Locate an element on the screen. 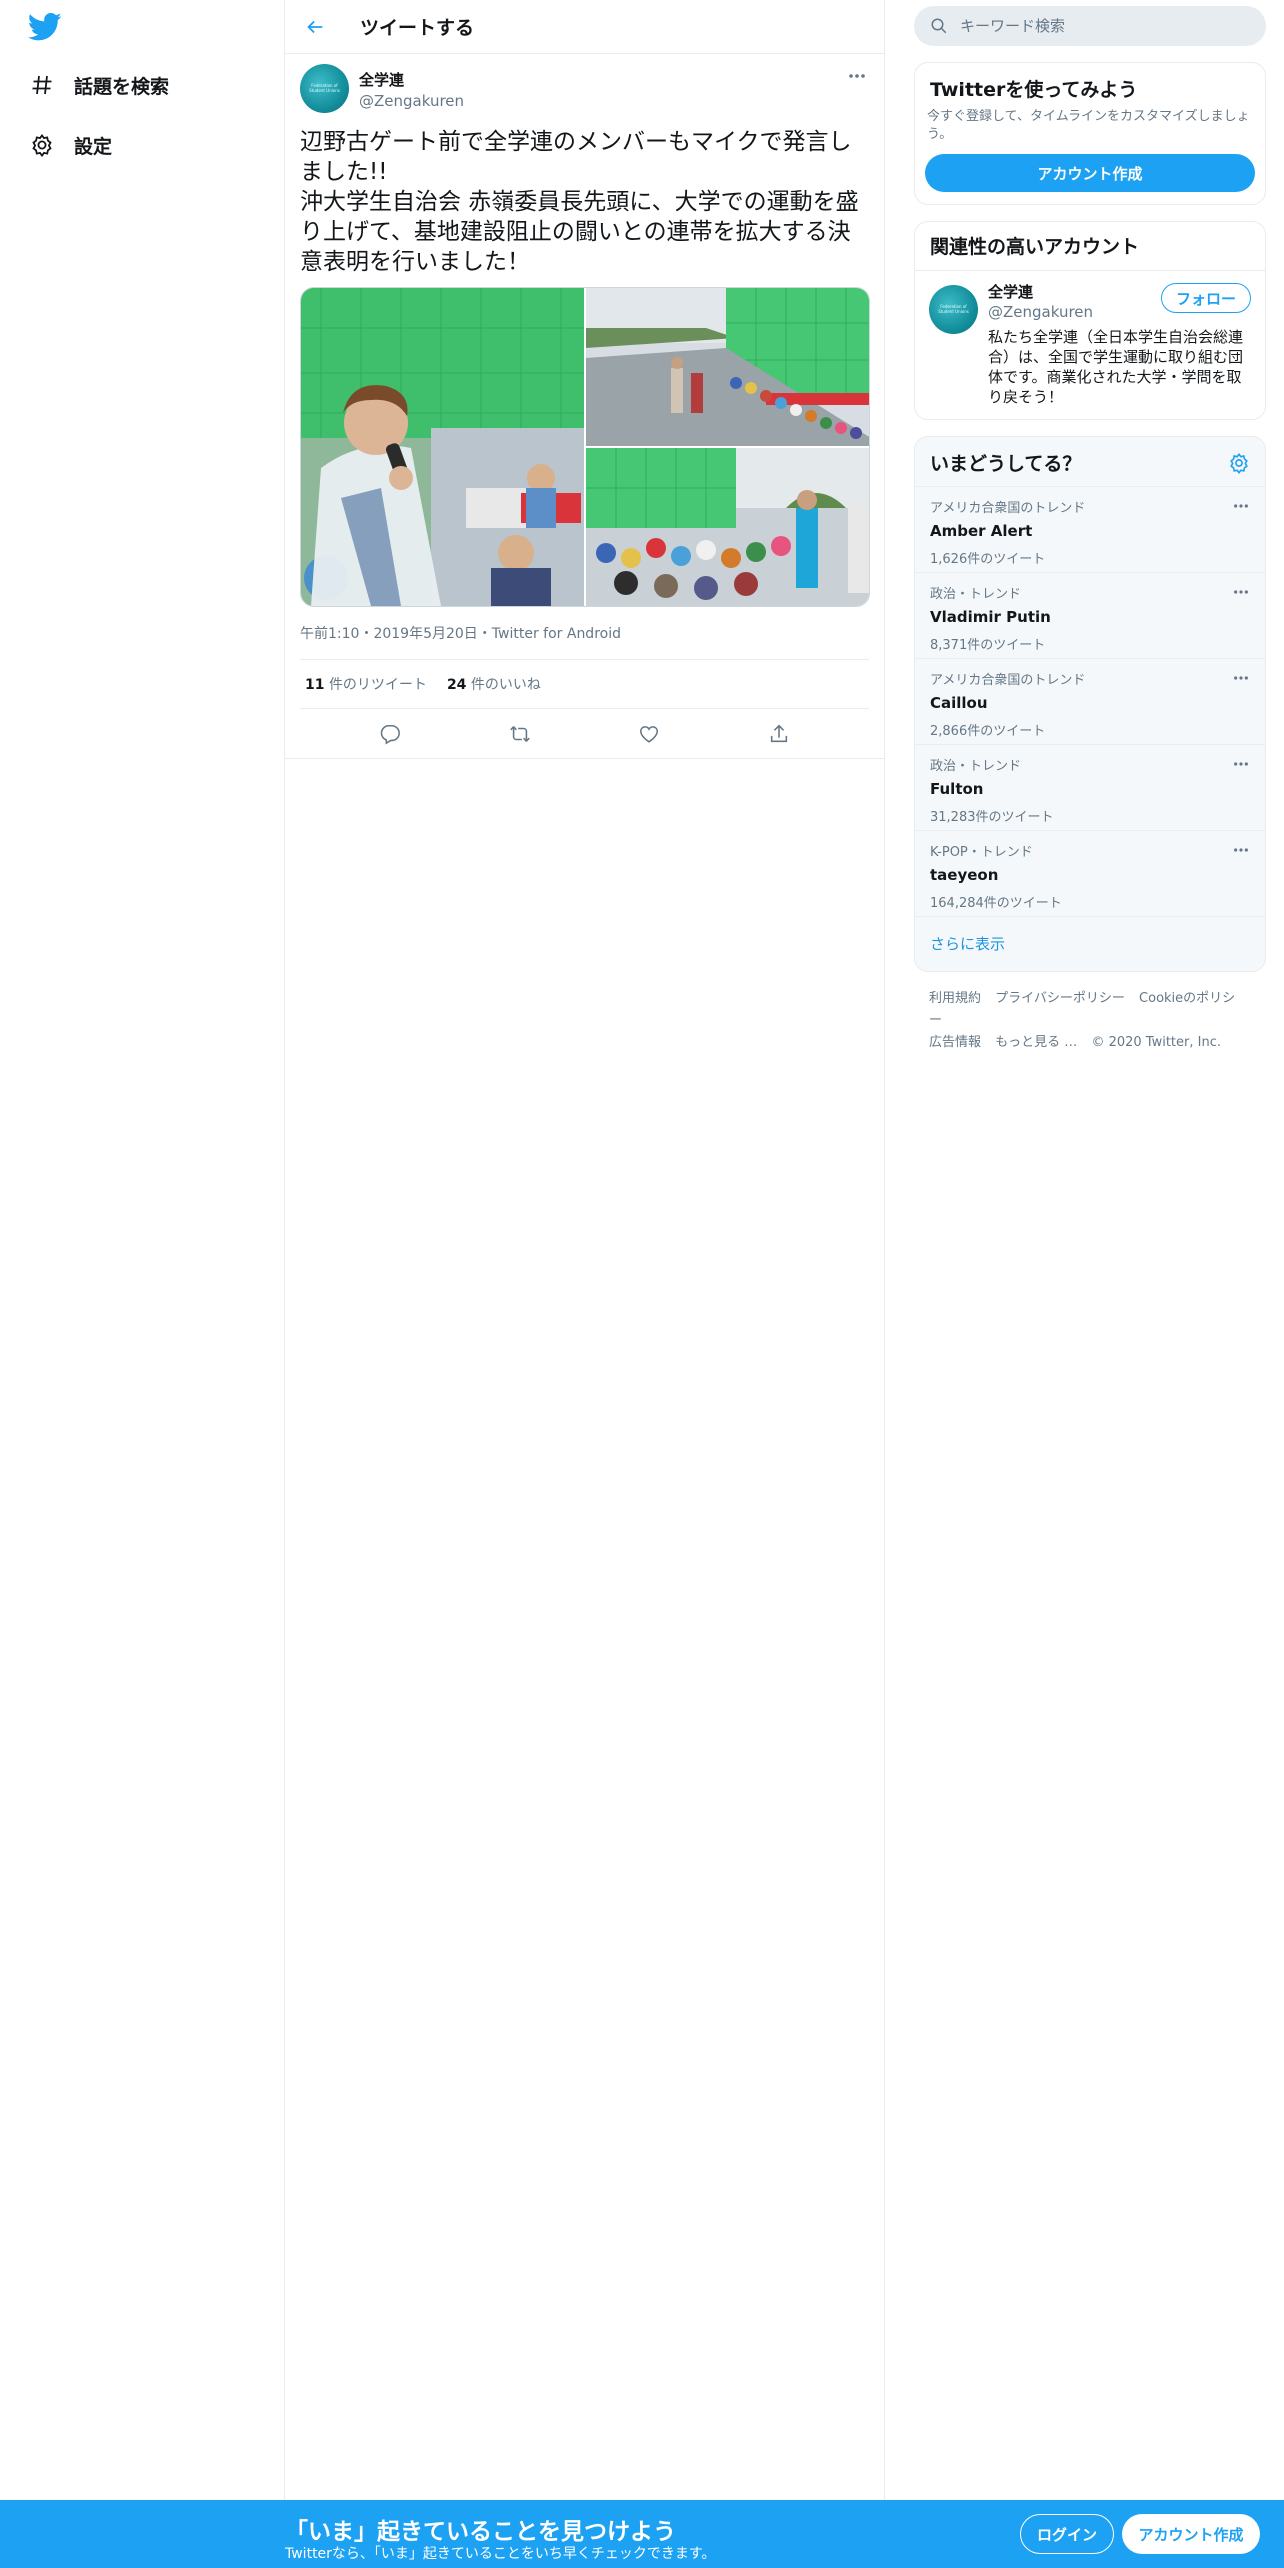 The image size is (1284, 2568). retweet-count: 11 件のリツイート is located at coordinates (366, 684).